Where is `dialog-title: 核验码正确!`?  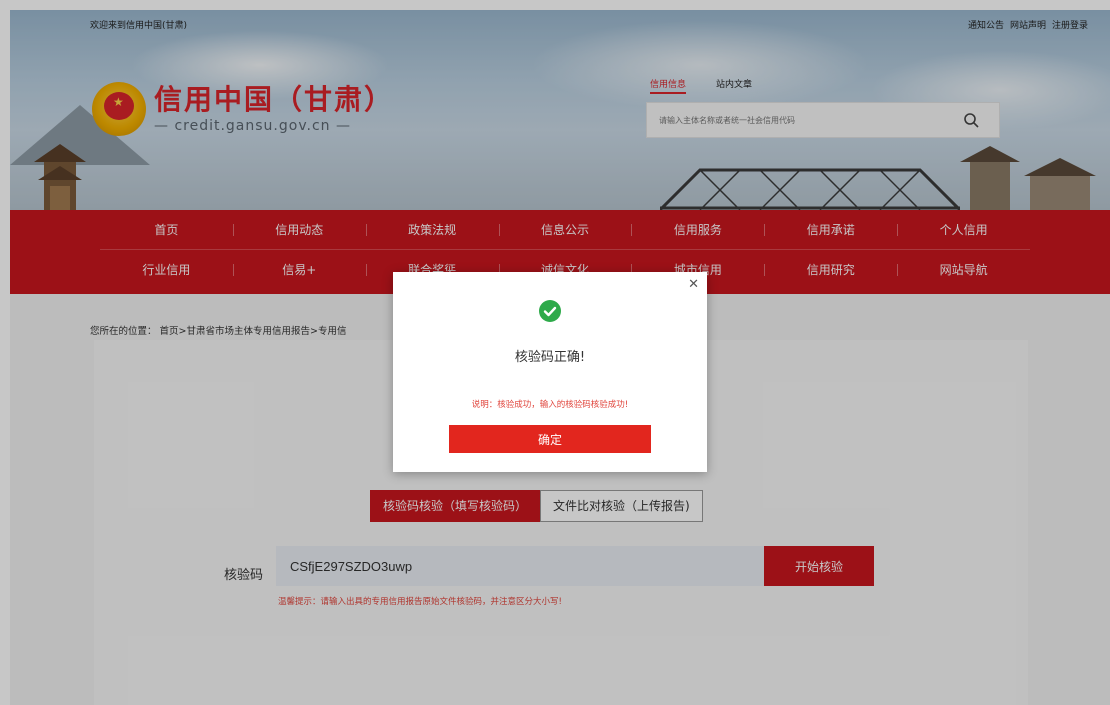
dialog-title: 核验码正确! is located at coordinates (550, 357).